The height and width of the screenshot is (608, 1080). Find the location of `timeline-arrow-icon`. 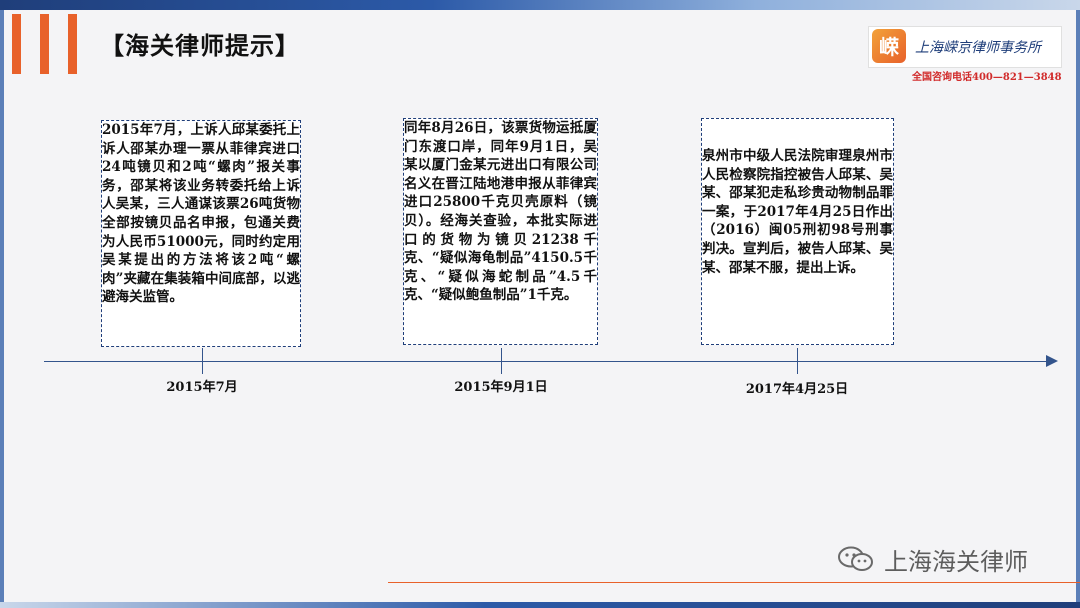

timeline-arrow-icon is located at coordinates (1052, 361).